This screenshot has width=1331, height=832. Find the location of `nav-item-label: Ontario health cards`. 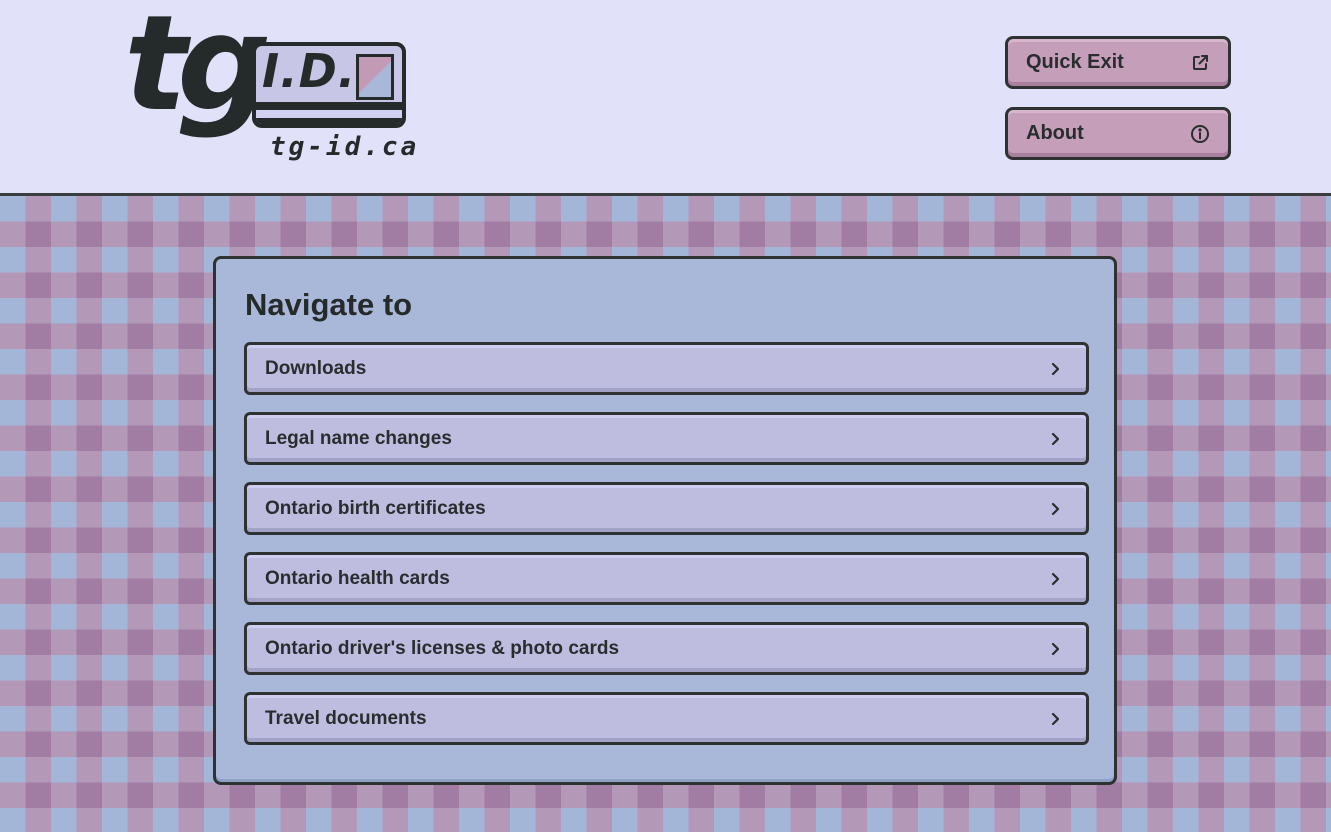

nav-item-label: Ontario health cards is located at coordinates (357, 578).